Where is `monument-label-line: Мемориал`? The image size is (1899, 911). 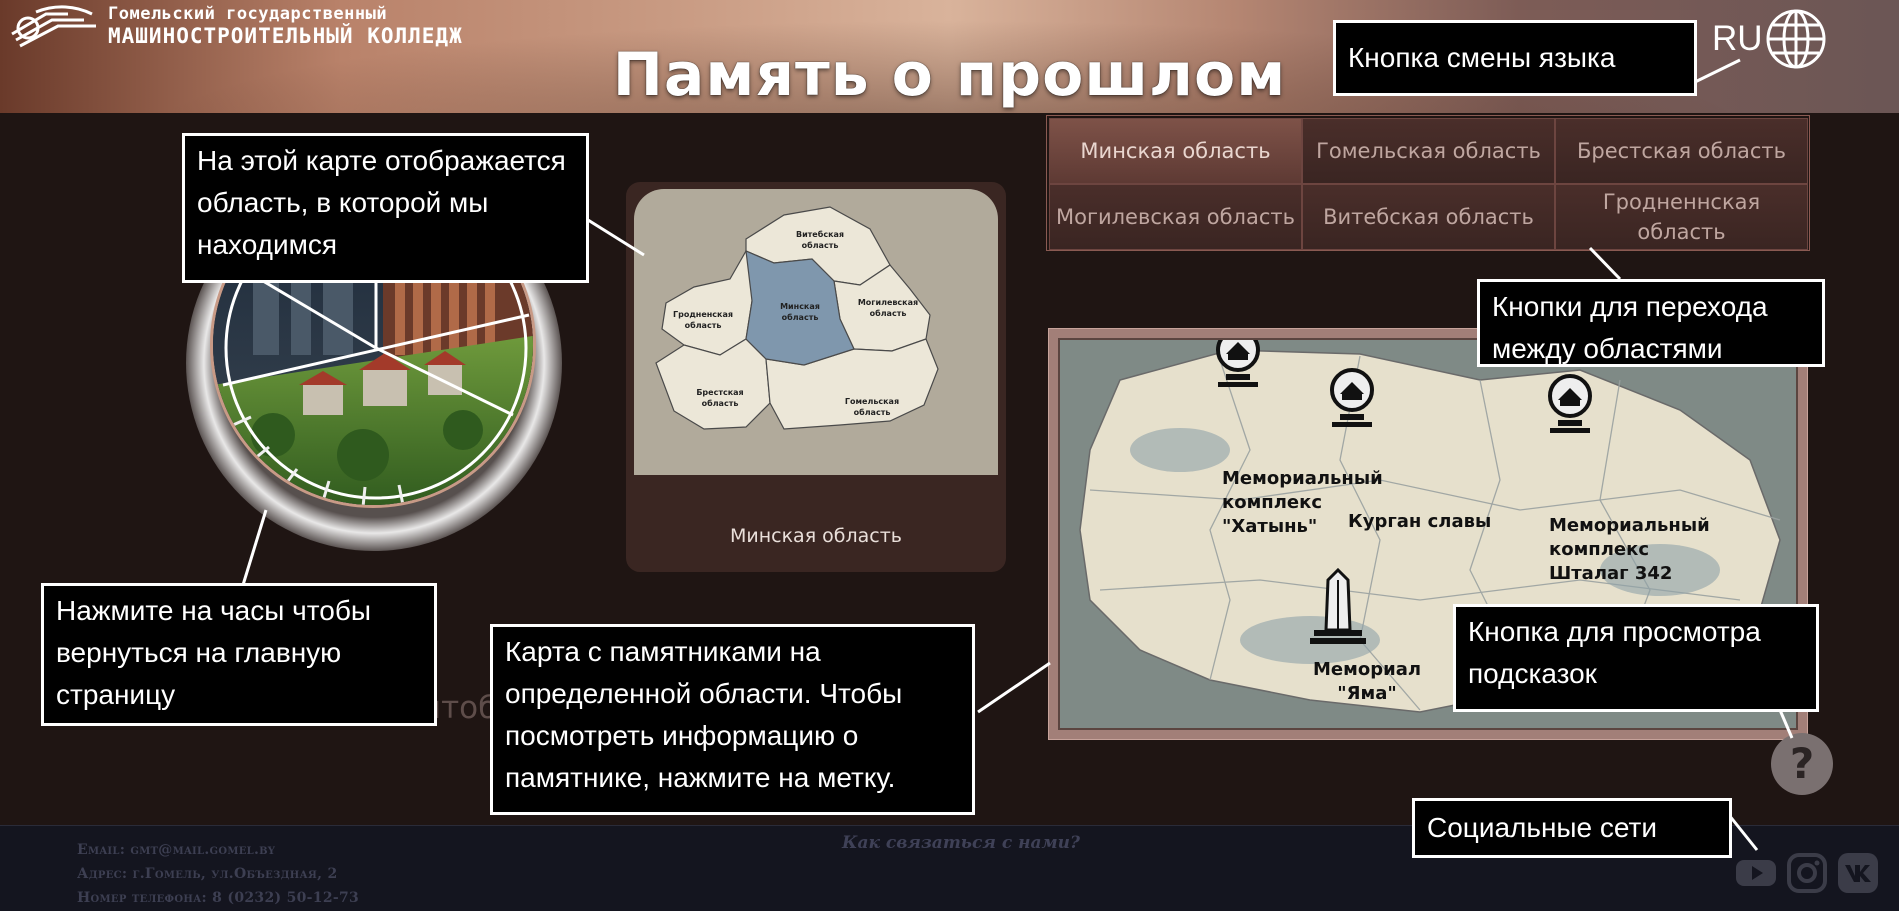
monument-label-line: Мемориал is located at coordinates (1367, 670).